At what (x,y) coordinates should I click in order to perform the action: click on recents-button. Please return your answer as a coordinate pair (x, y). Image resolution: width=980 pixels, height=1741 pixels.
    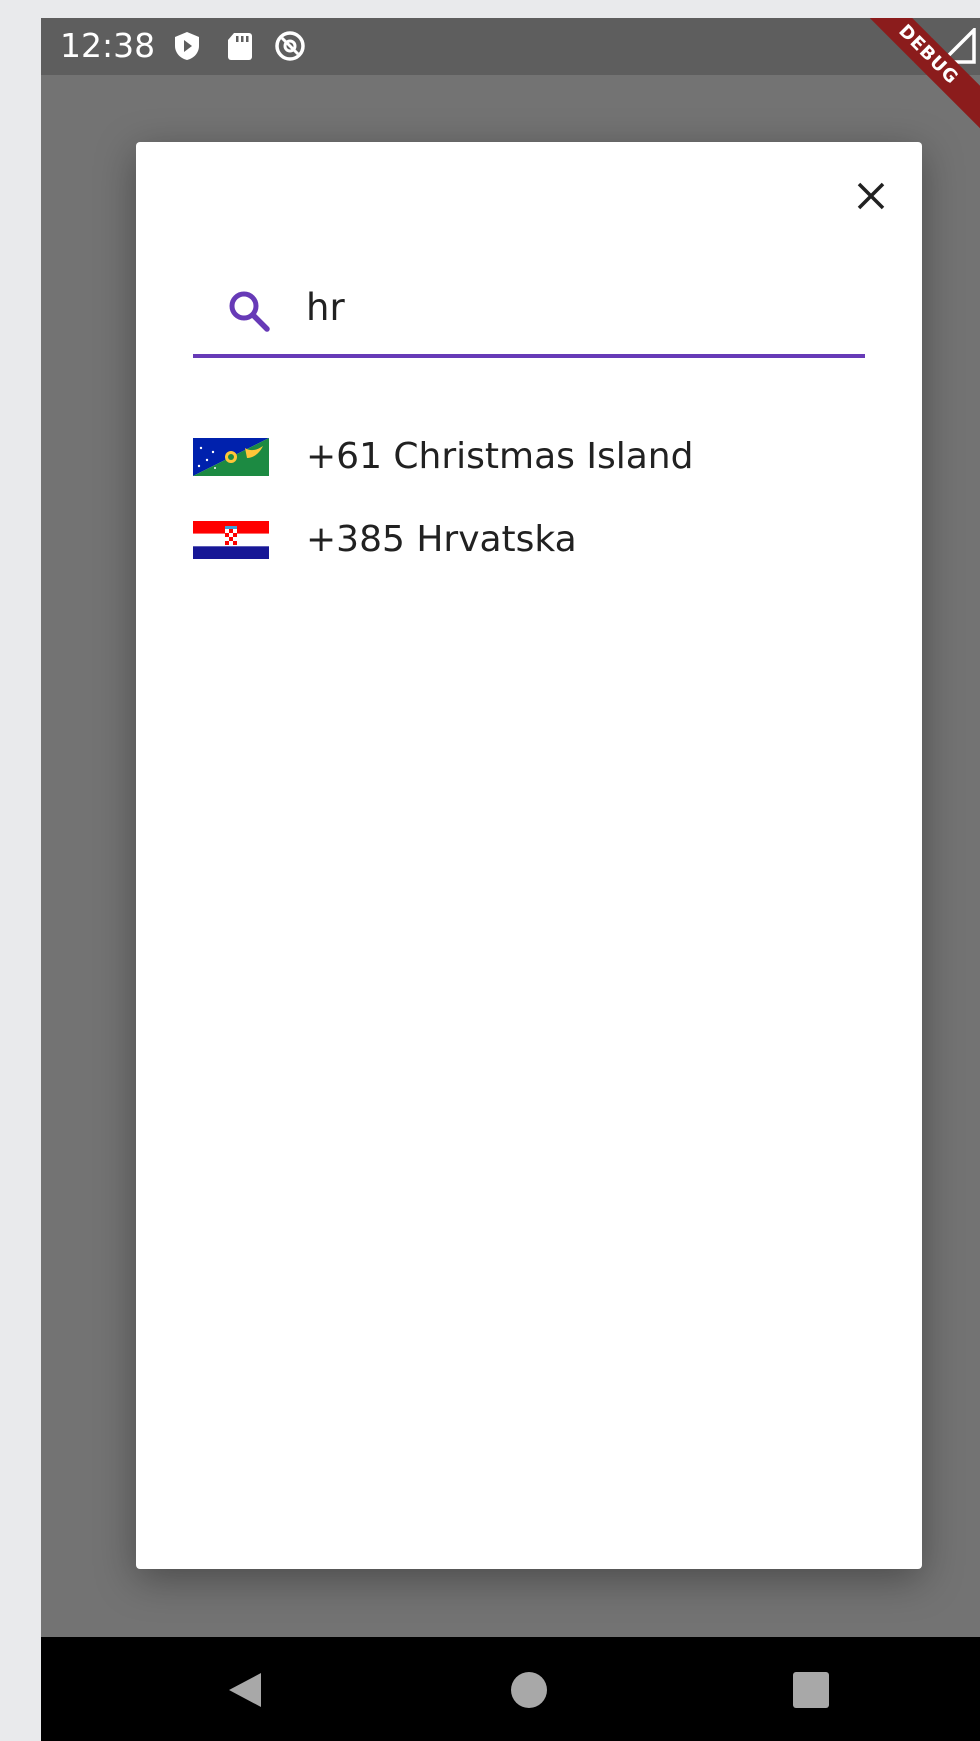
    Looking at the image, I should click on (811, 1690).